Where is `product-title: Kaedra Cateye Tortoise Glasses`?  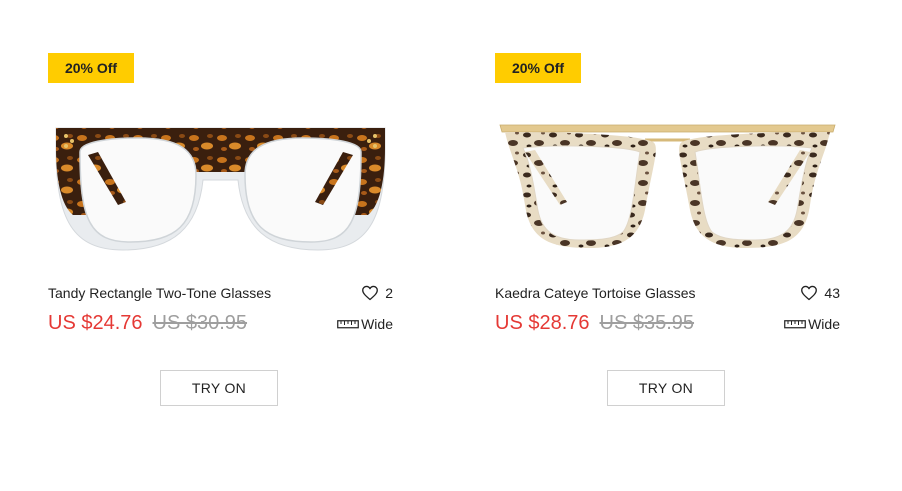 product-title: Kaedra Cateye Tortoise Glasses is located at coordinates (595, 293).